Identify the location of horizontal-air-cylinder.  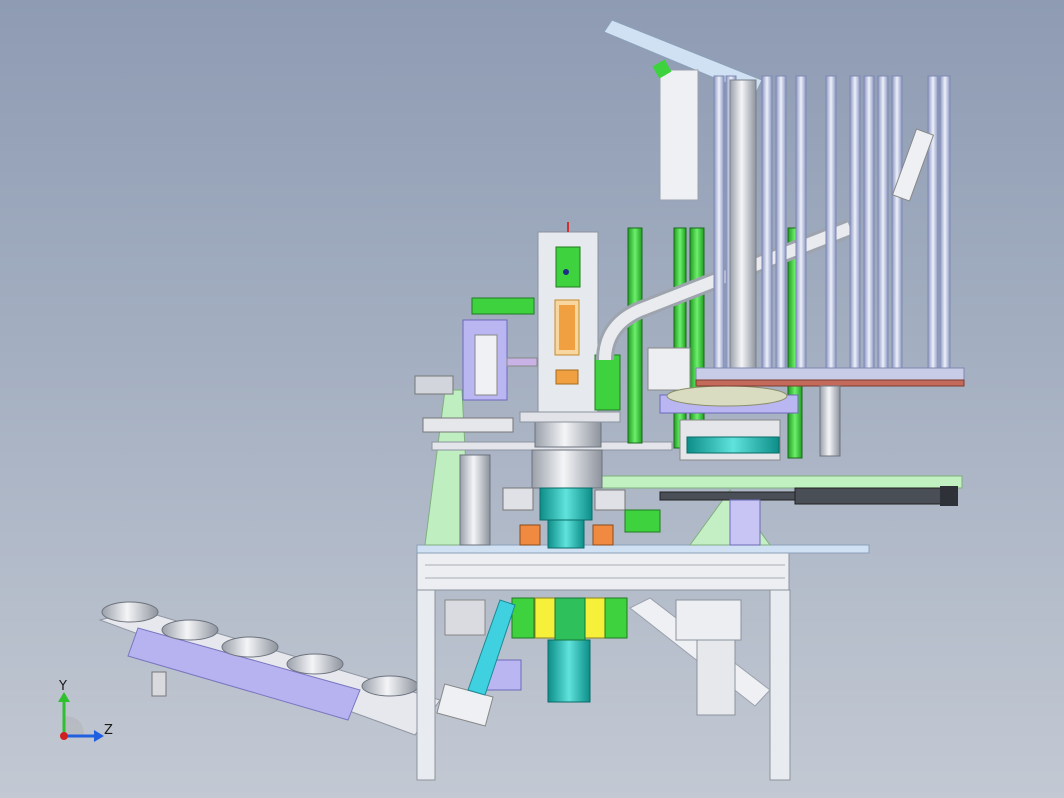
(808, 496).